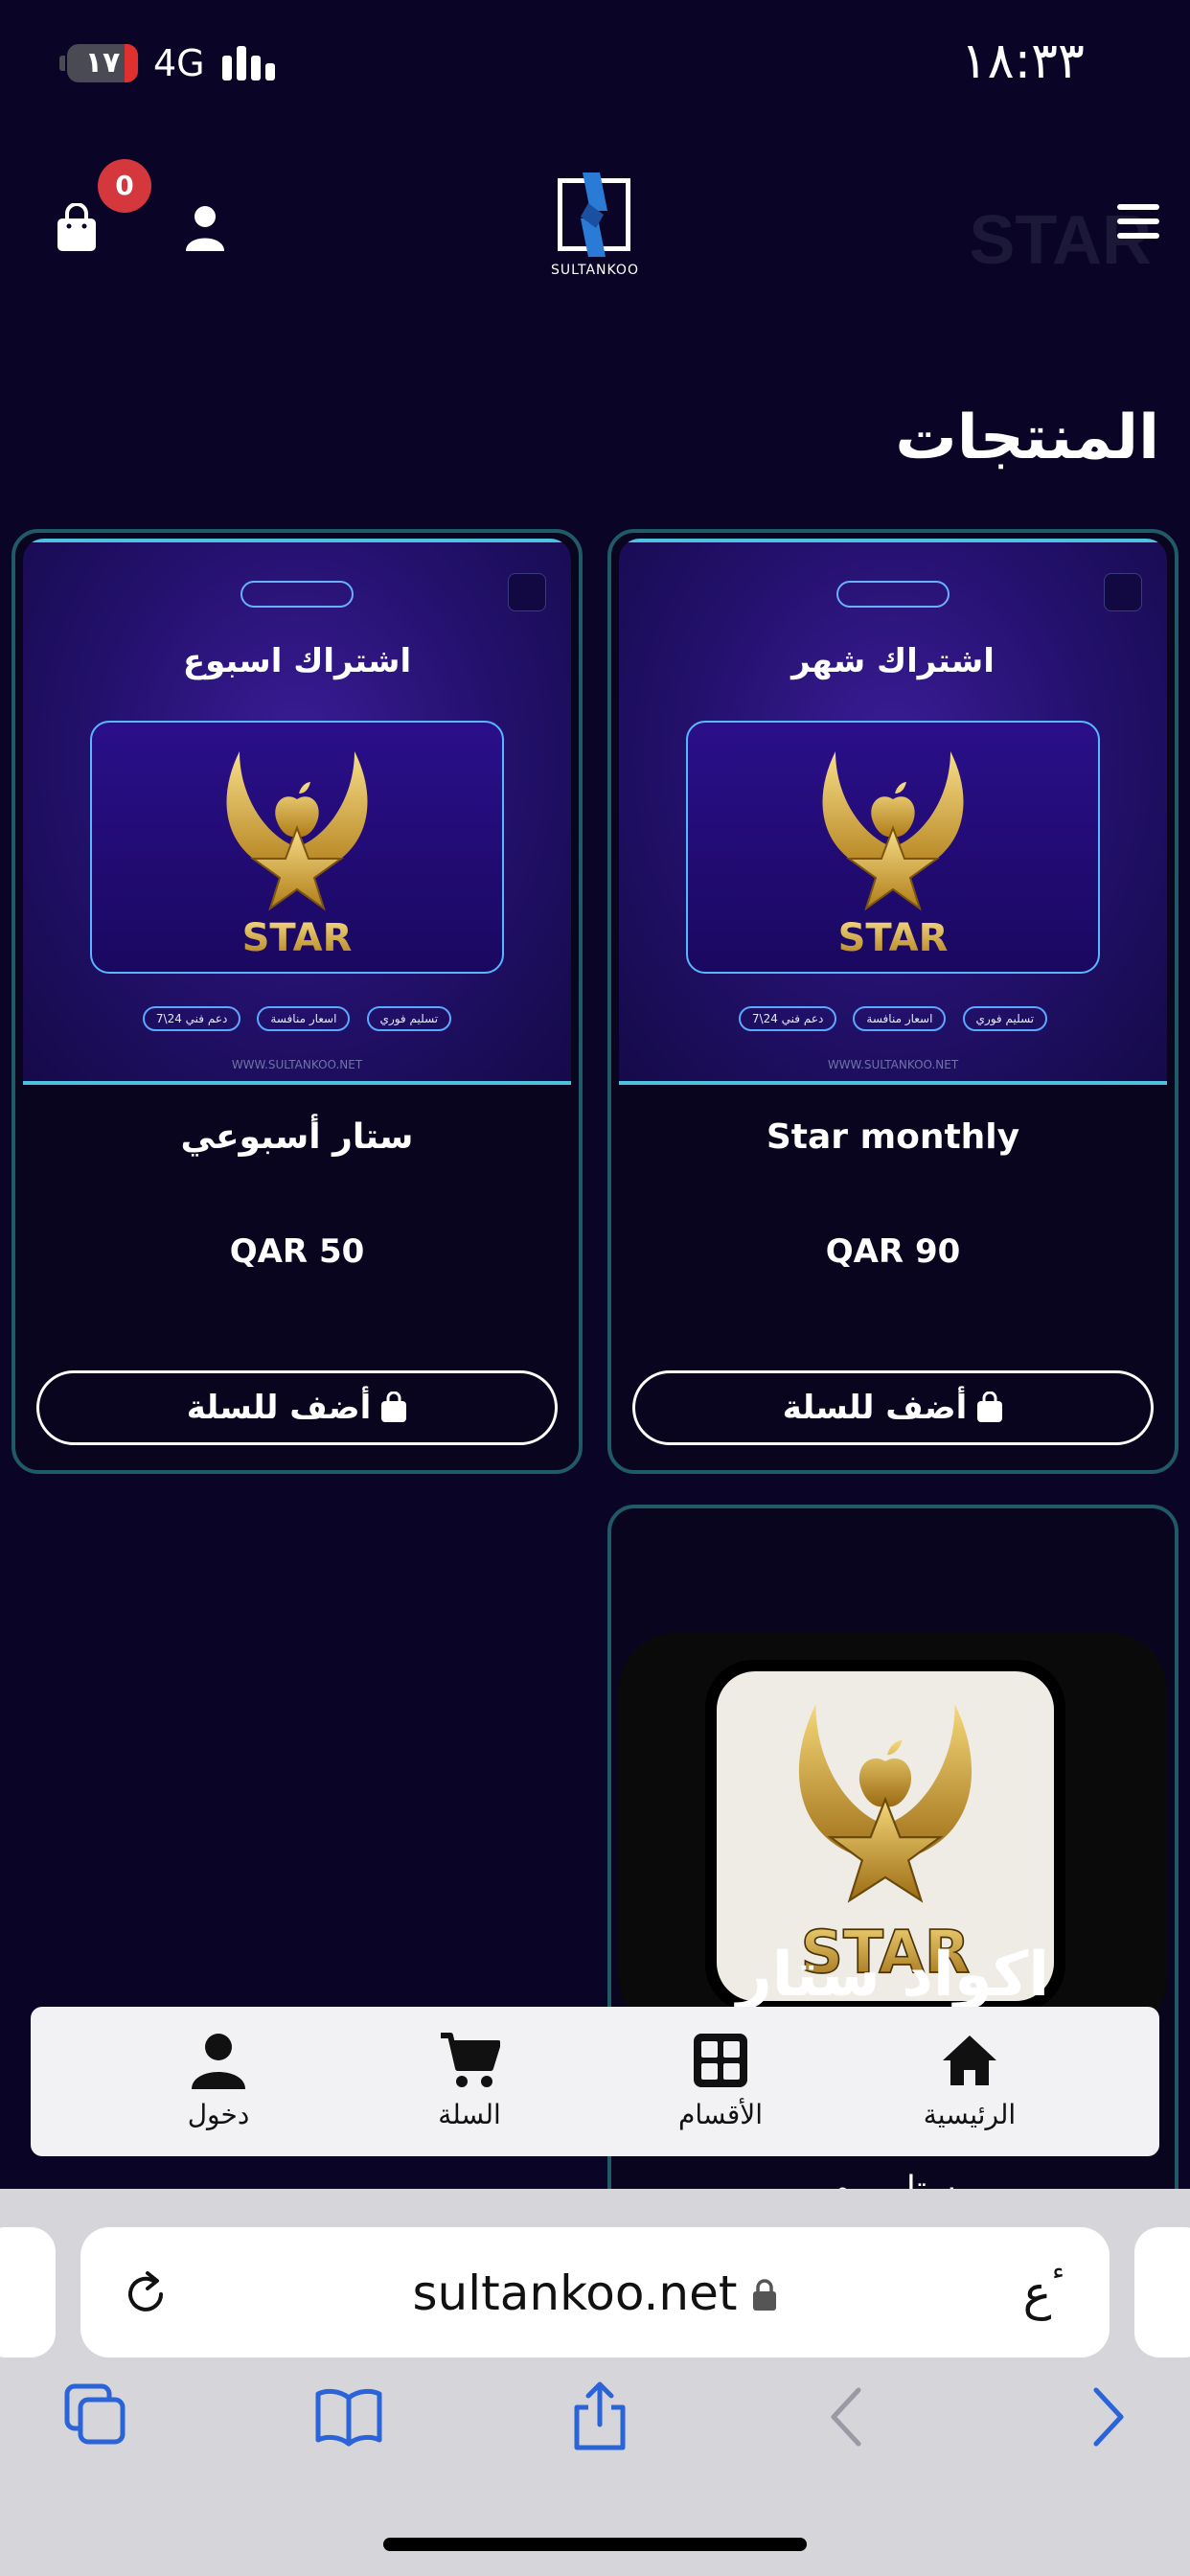  I want to click on nav-login: دخول, so click(218, 2080).